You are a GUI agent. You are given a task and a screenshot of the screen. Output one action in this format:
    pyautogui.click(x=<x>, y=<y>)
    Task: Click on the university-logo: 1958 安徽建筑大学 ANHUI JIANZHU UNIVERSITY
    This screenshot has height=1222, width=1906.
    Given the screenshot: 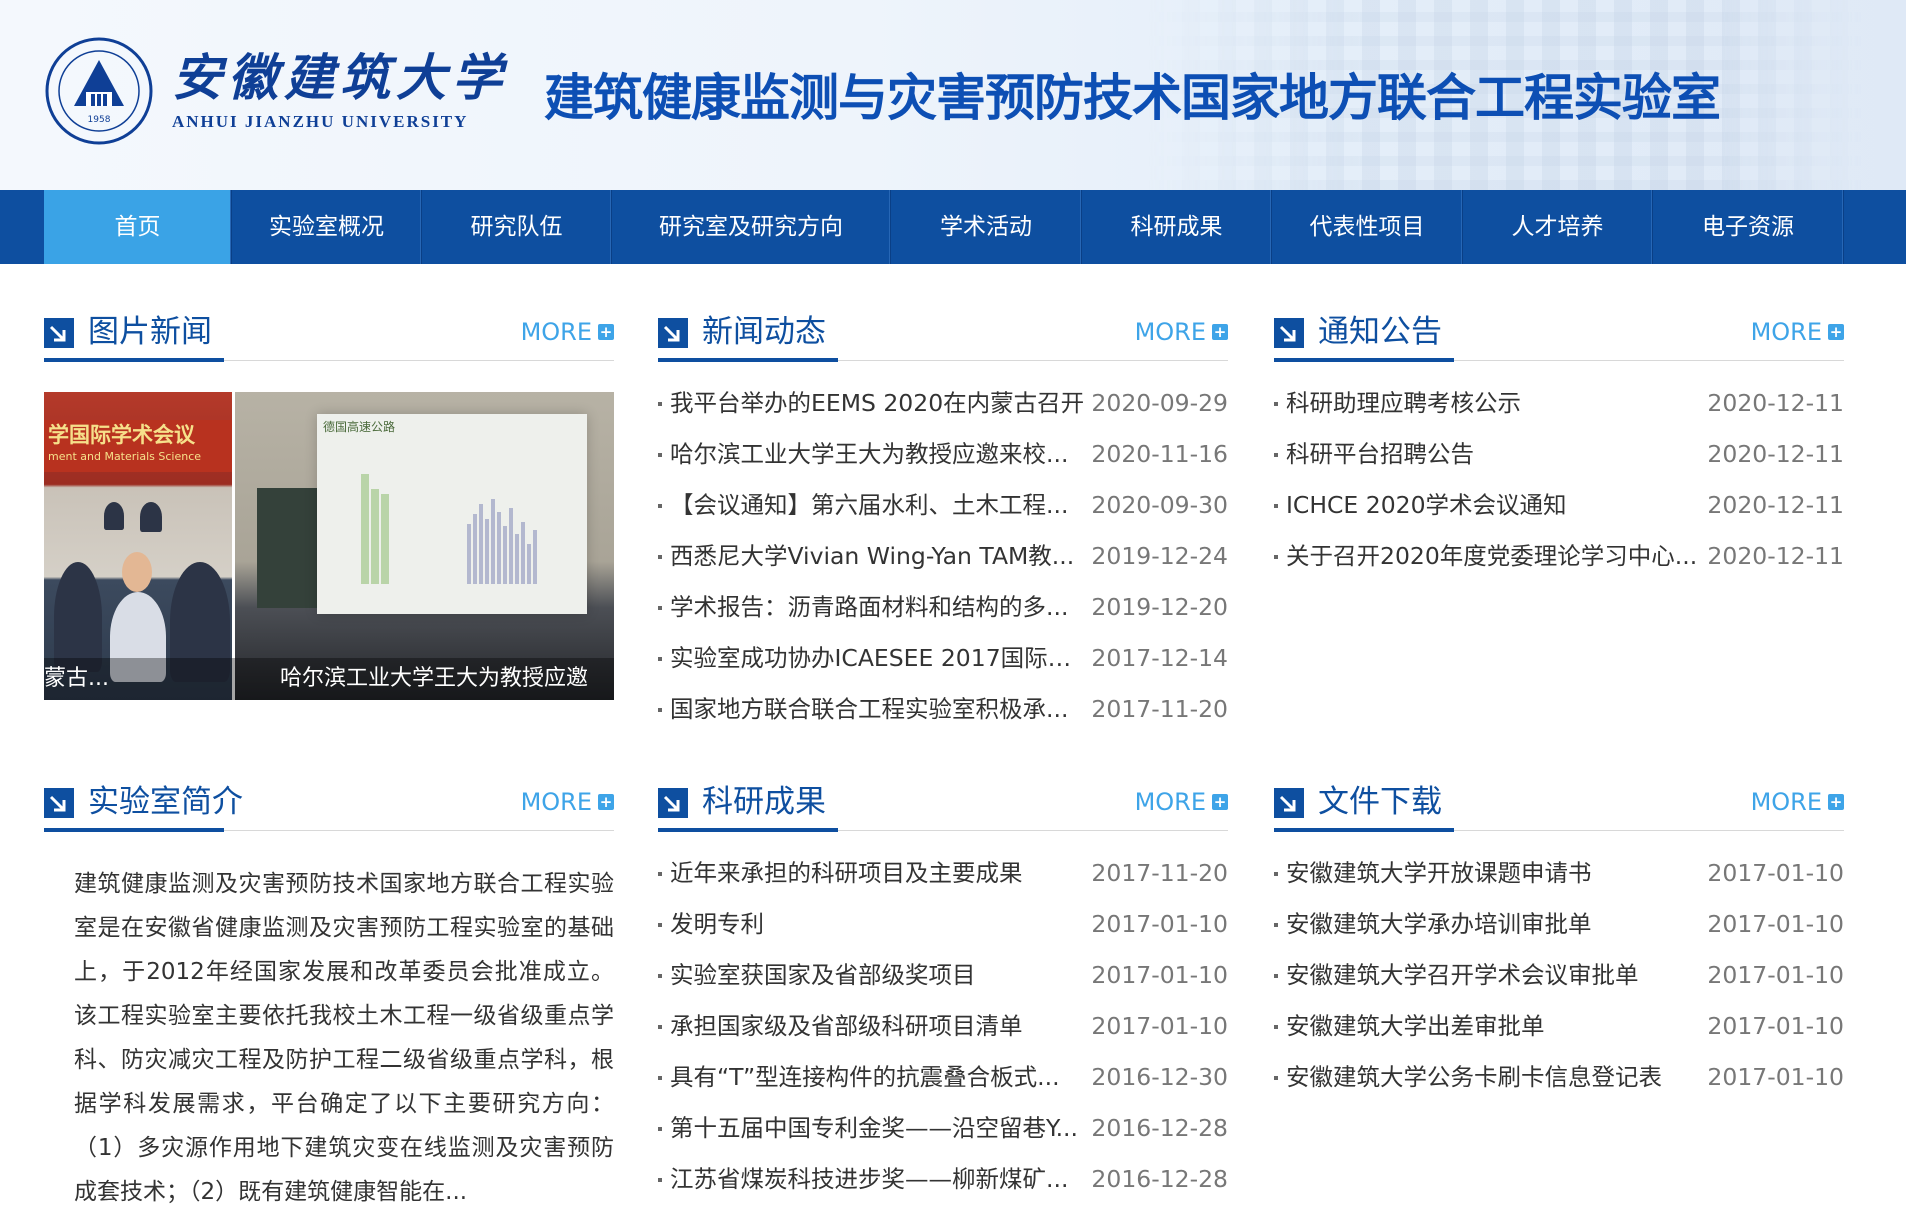 What is the action you would take?
    pyautogui.click(x=276, y=91)
    